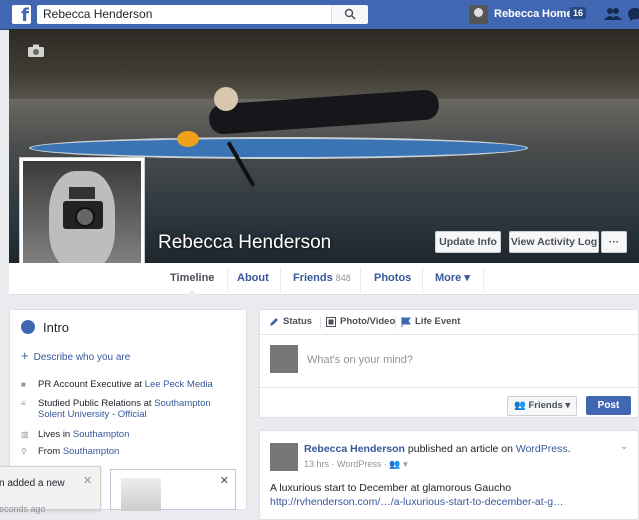  Describe the element at coordinates (55, 434) in the screenshot. I see `intro-item-text: Lives in` at that location.